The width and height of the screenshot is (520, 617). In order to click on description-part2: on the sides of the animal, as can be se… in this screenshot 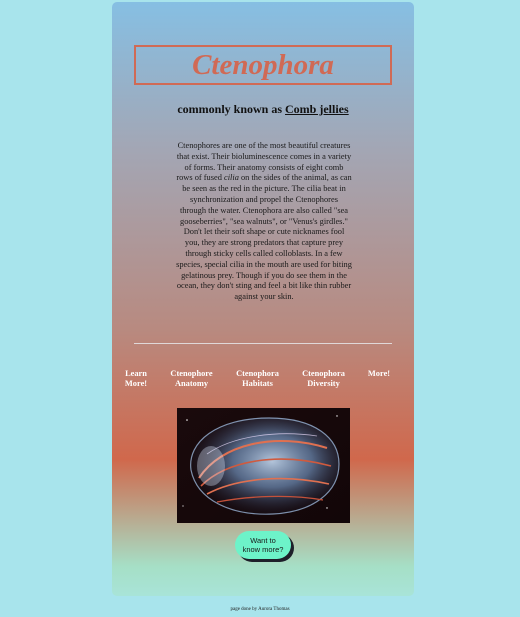, I will do `click(264, 237)`.